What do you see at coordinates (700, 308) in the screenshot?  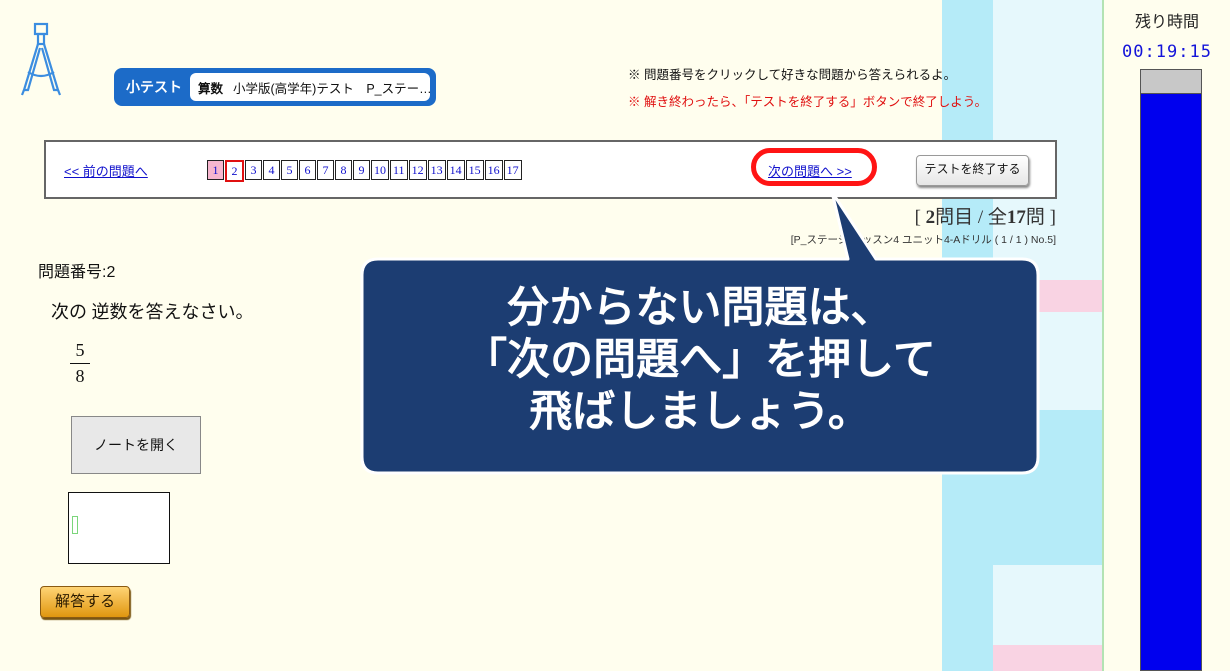 I see `callout-line-1: 分からない問題は、` at bounding box center [700, 308].